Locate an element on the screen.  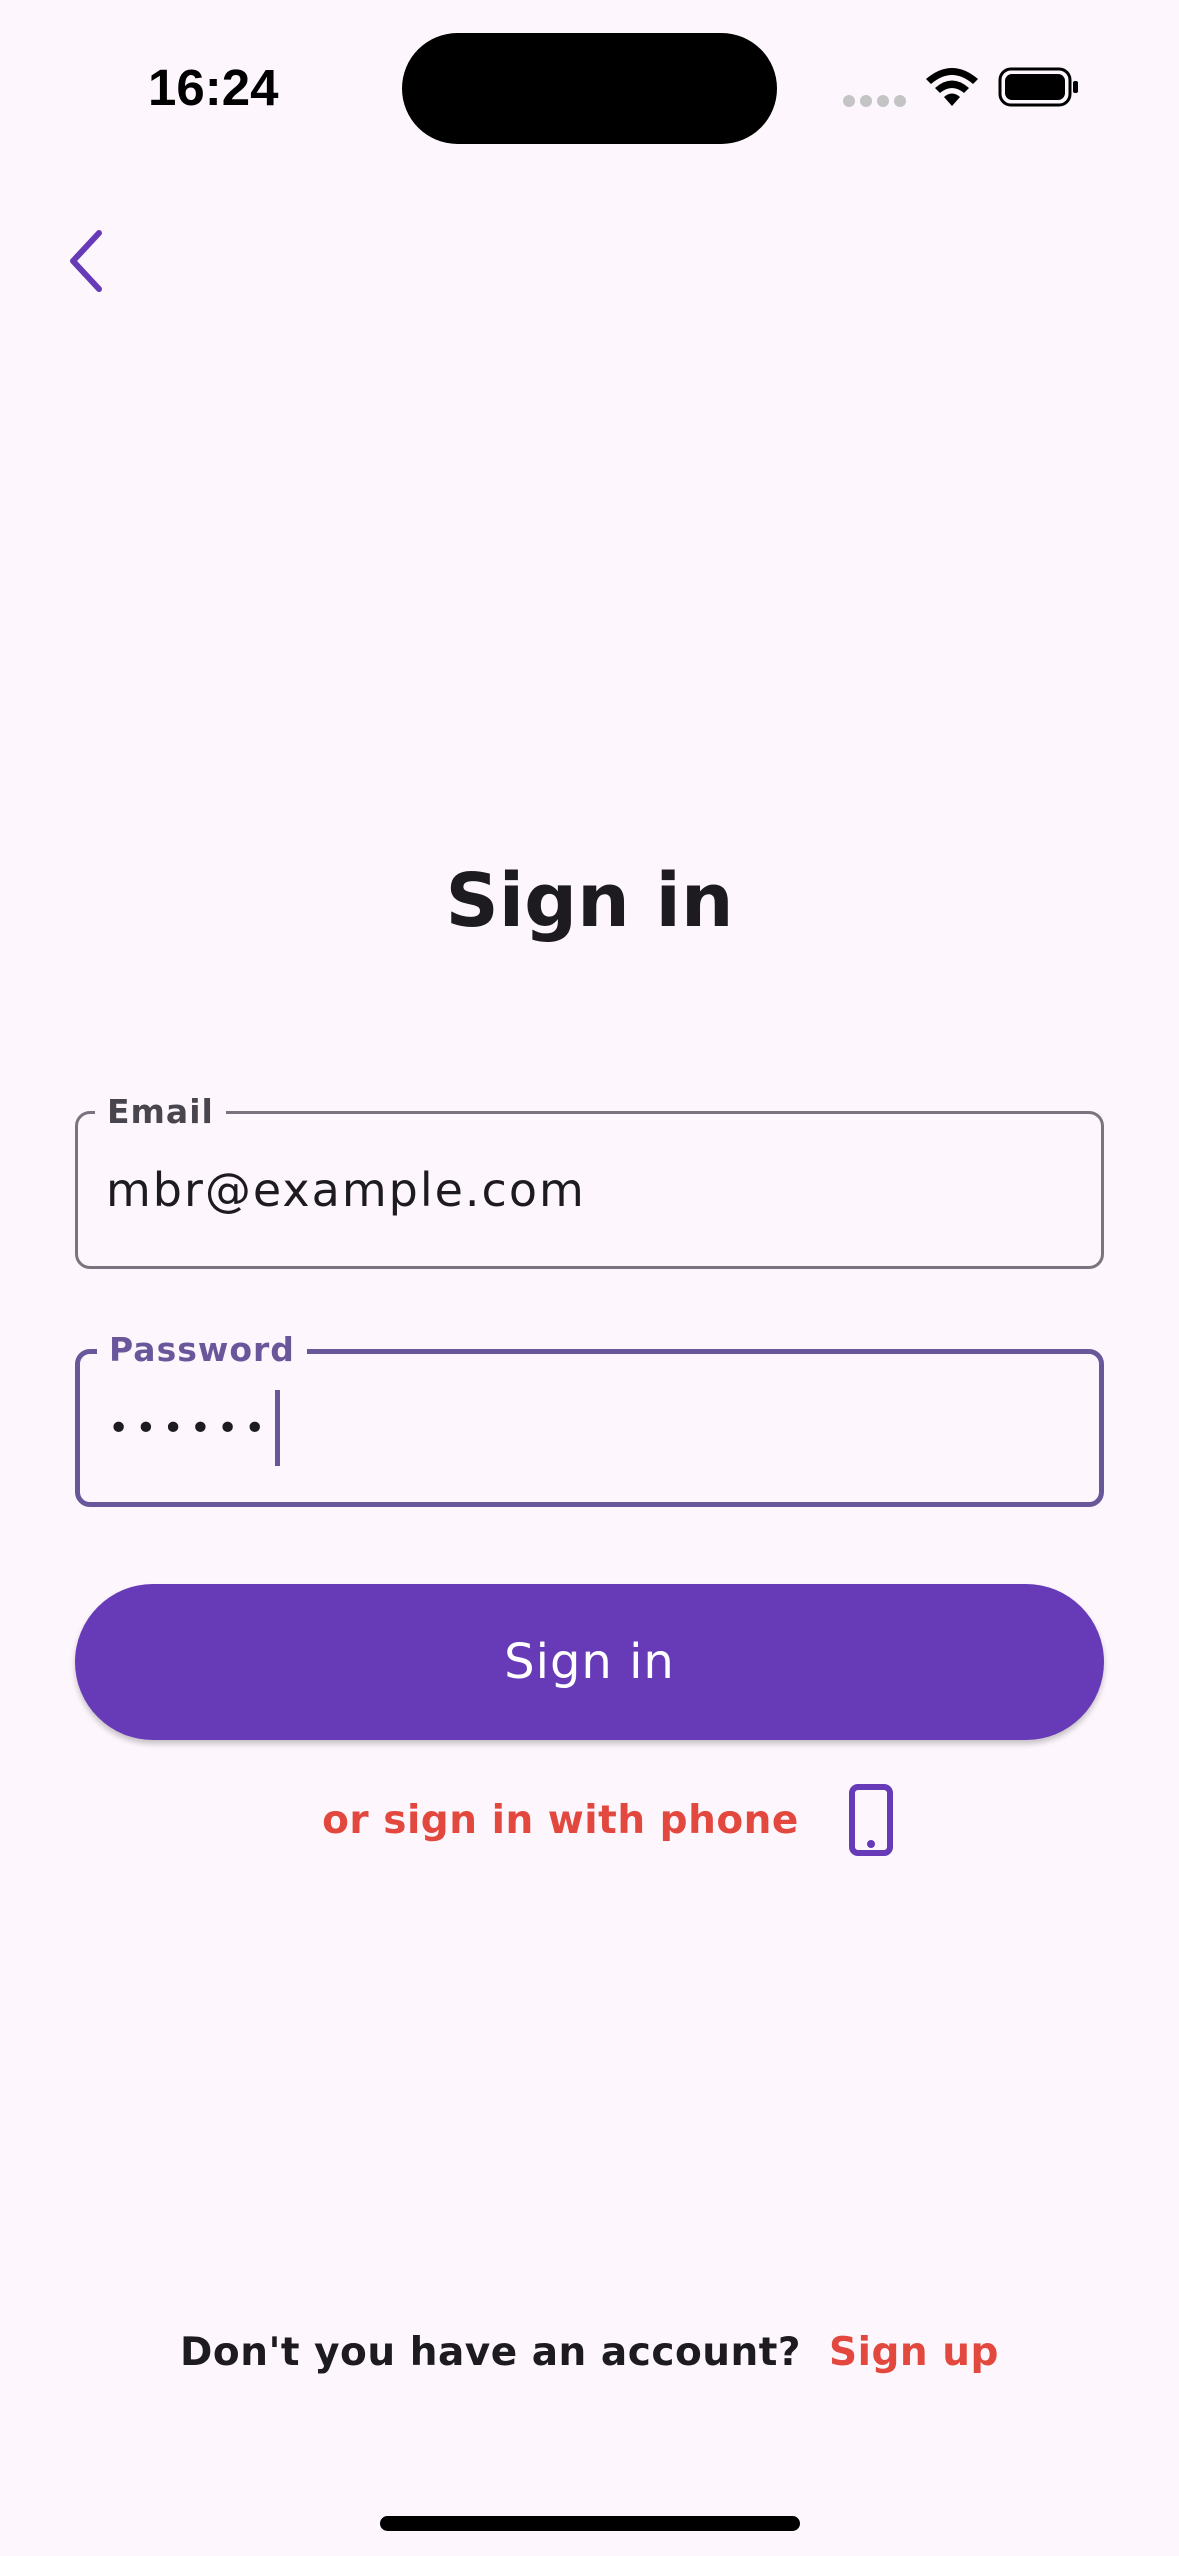
back-button is located at coordinates (85, 261).